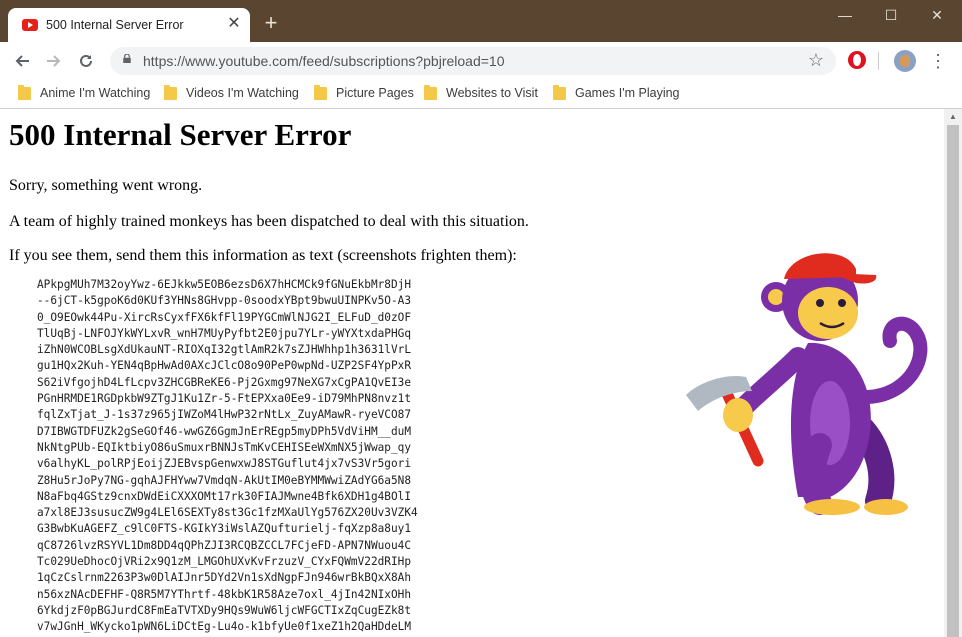 This screenshot has width=962, height=637. Describe the element at coordinates (115, 25) in the screenshot. I see `tab-title: 500 Internal Server Error` at that location.